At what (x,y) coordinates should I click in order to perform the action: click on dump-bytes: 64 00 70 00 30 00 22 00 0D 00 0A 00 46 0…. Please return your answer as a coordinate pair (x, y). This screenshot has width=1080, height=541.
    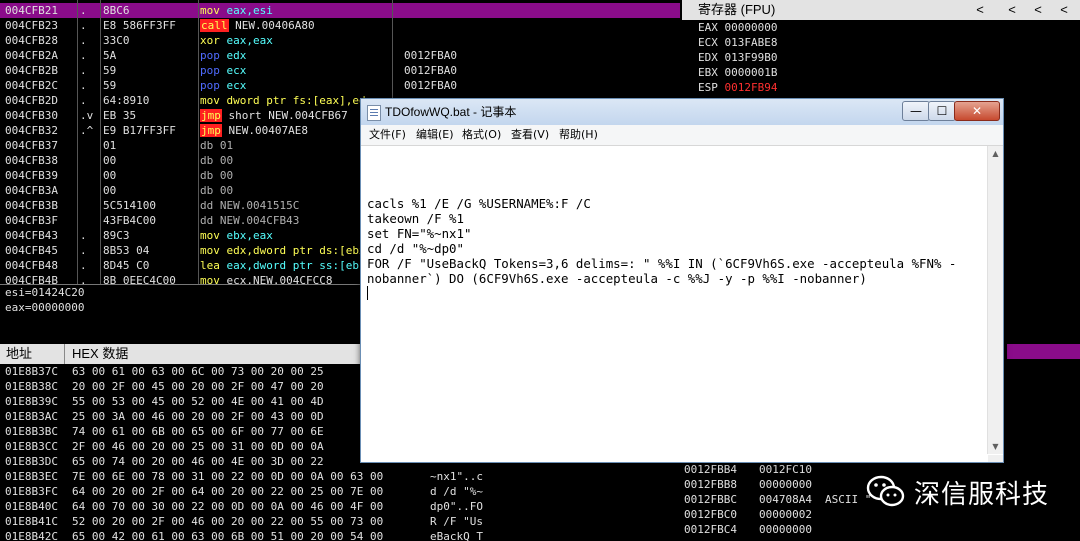
    Looking at the image, I should click on (228, 506).